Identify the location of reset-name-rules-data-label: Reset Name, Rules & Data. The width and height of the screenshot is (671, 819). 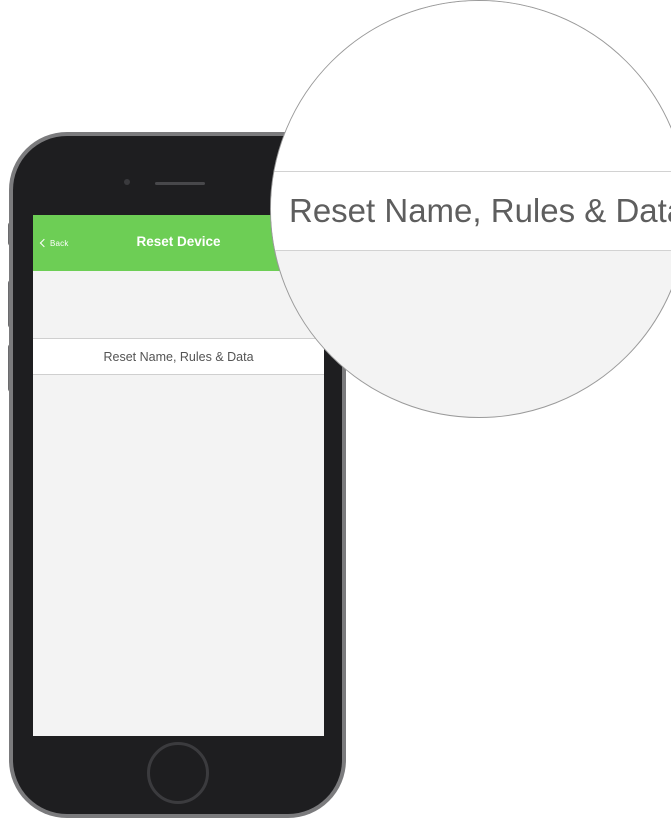
(178, 356).